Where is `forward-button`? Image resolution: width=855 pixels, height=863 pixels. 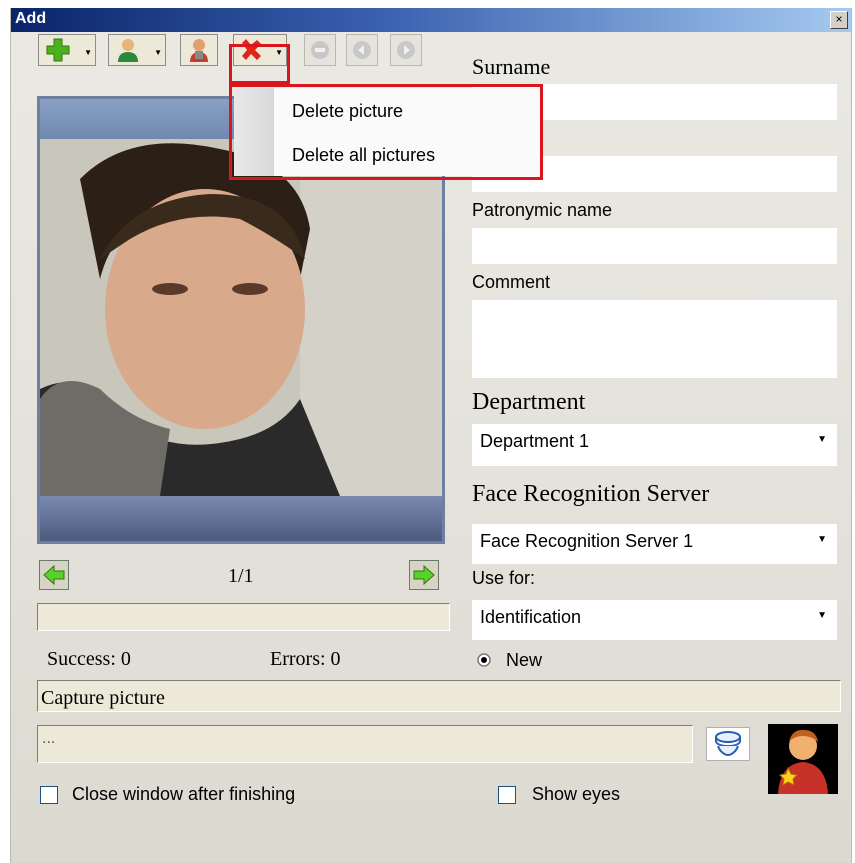
forward-button is located at coordinates (406, 50).